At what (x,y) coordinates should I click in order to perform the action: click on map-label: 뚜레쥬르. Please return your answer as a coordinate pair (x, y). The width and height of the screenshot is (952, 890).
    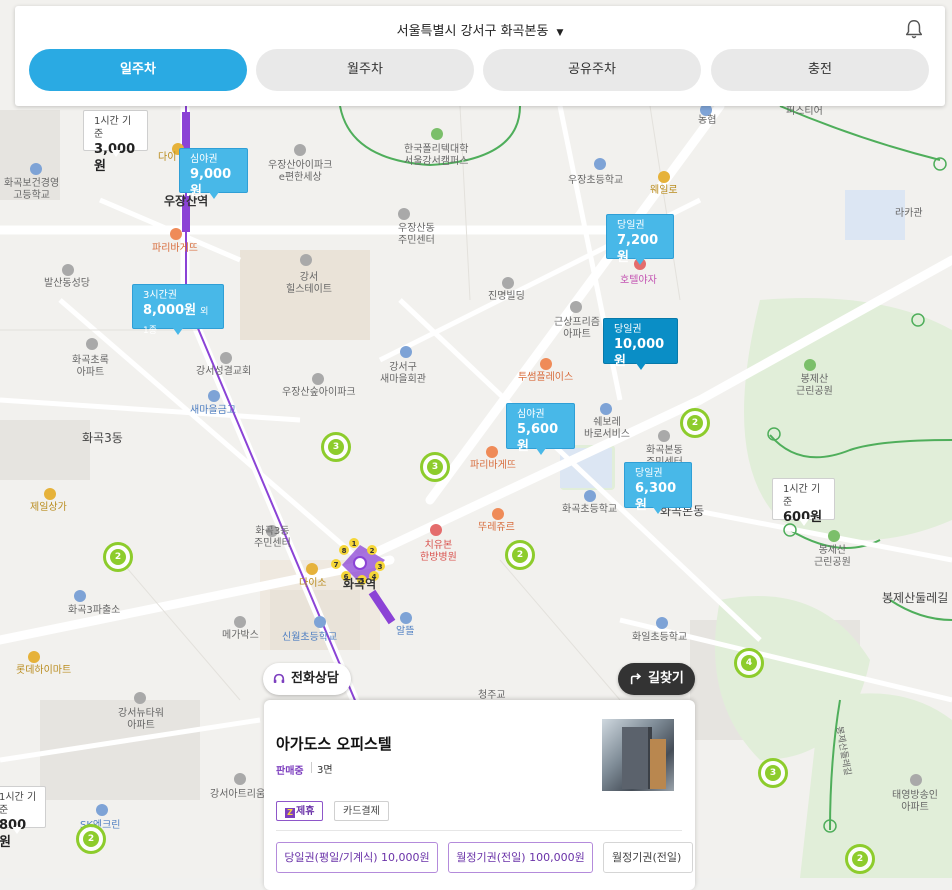
    Looking at the image, I should click on (496, 527).